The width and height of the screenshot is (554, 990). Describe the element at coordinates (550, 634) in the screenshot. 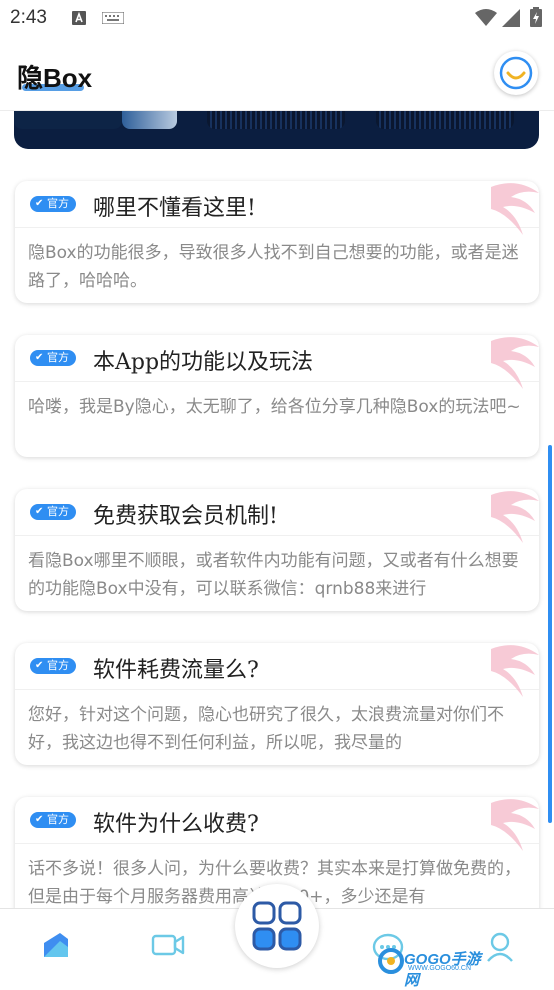

I see `scrollbar` at that location.